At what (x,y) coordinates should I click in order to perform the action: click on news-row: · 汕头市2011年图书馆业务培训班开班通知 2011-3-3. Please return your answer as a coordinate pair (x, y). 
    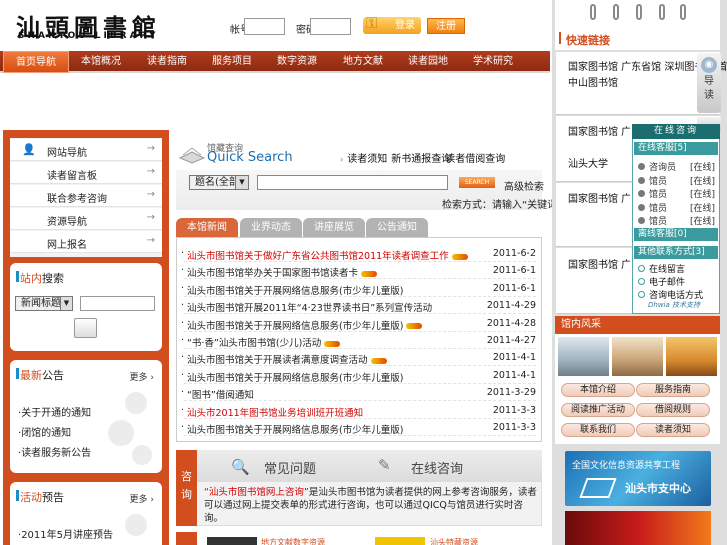
    Looking at the image, I should click on (358, 410).